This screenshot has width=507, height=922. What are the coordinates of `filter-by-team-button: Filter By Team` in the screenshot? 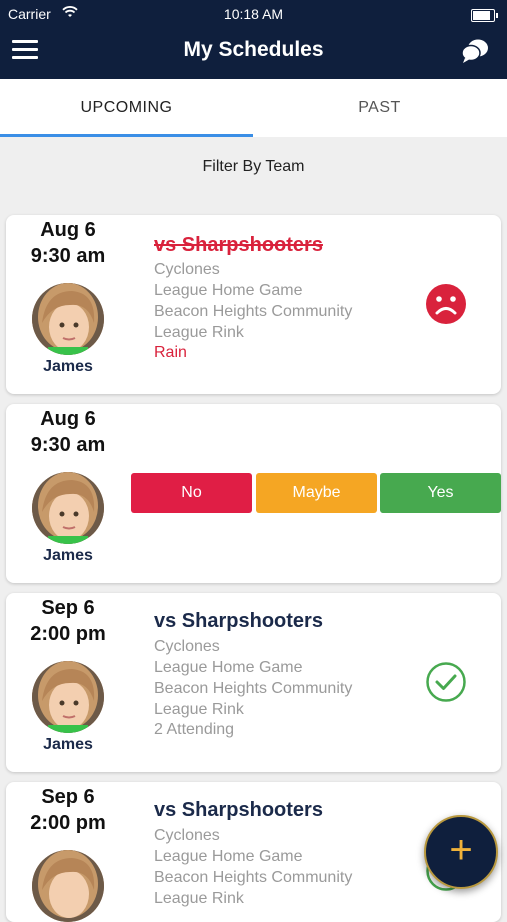 It's located at (253, 167).